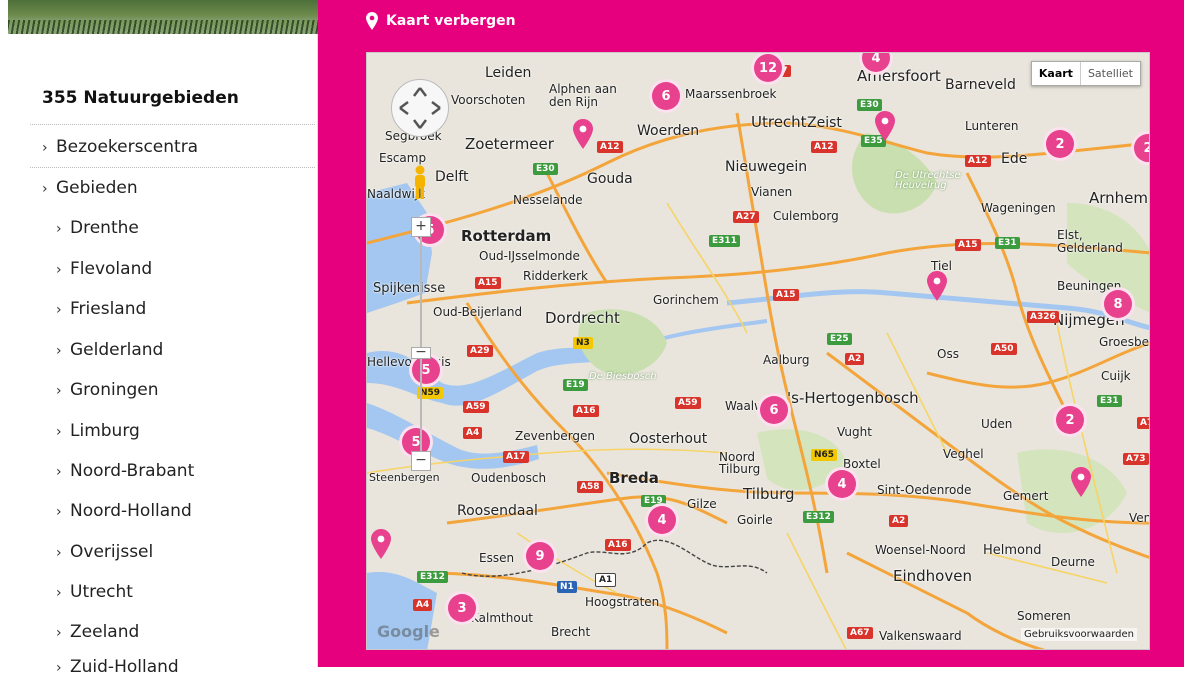  I want to click on map-type-control: Kaart Satelliet, so click(1085, 73).